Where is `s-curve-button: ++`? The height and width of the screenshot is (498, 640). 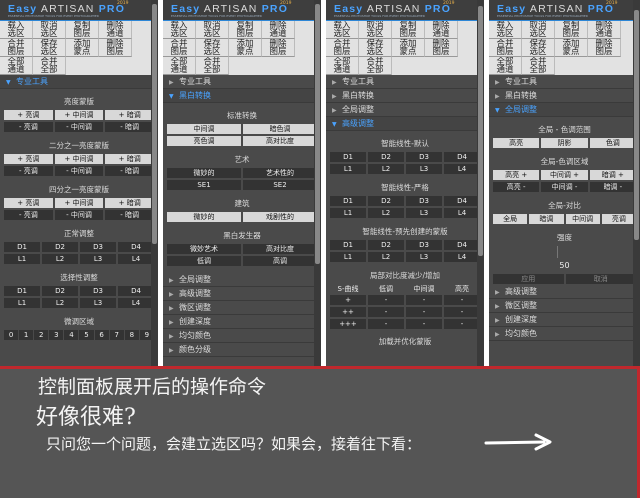
s-curve-button: ++ is located at coordinates (348, 312).